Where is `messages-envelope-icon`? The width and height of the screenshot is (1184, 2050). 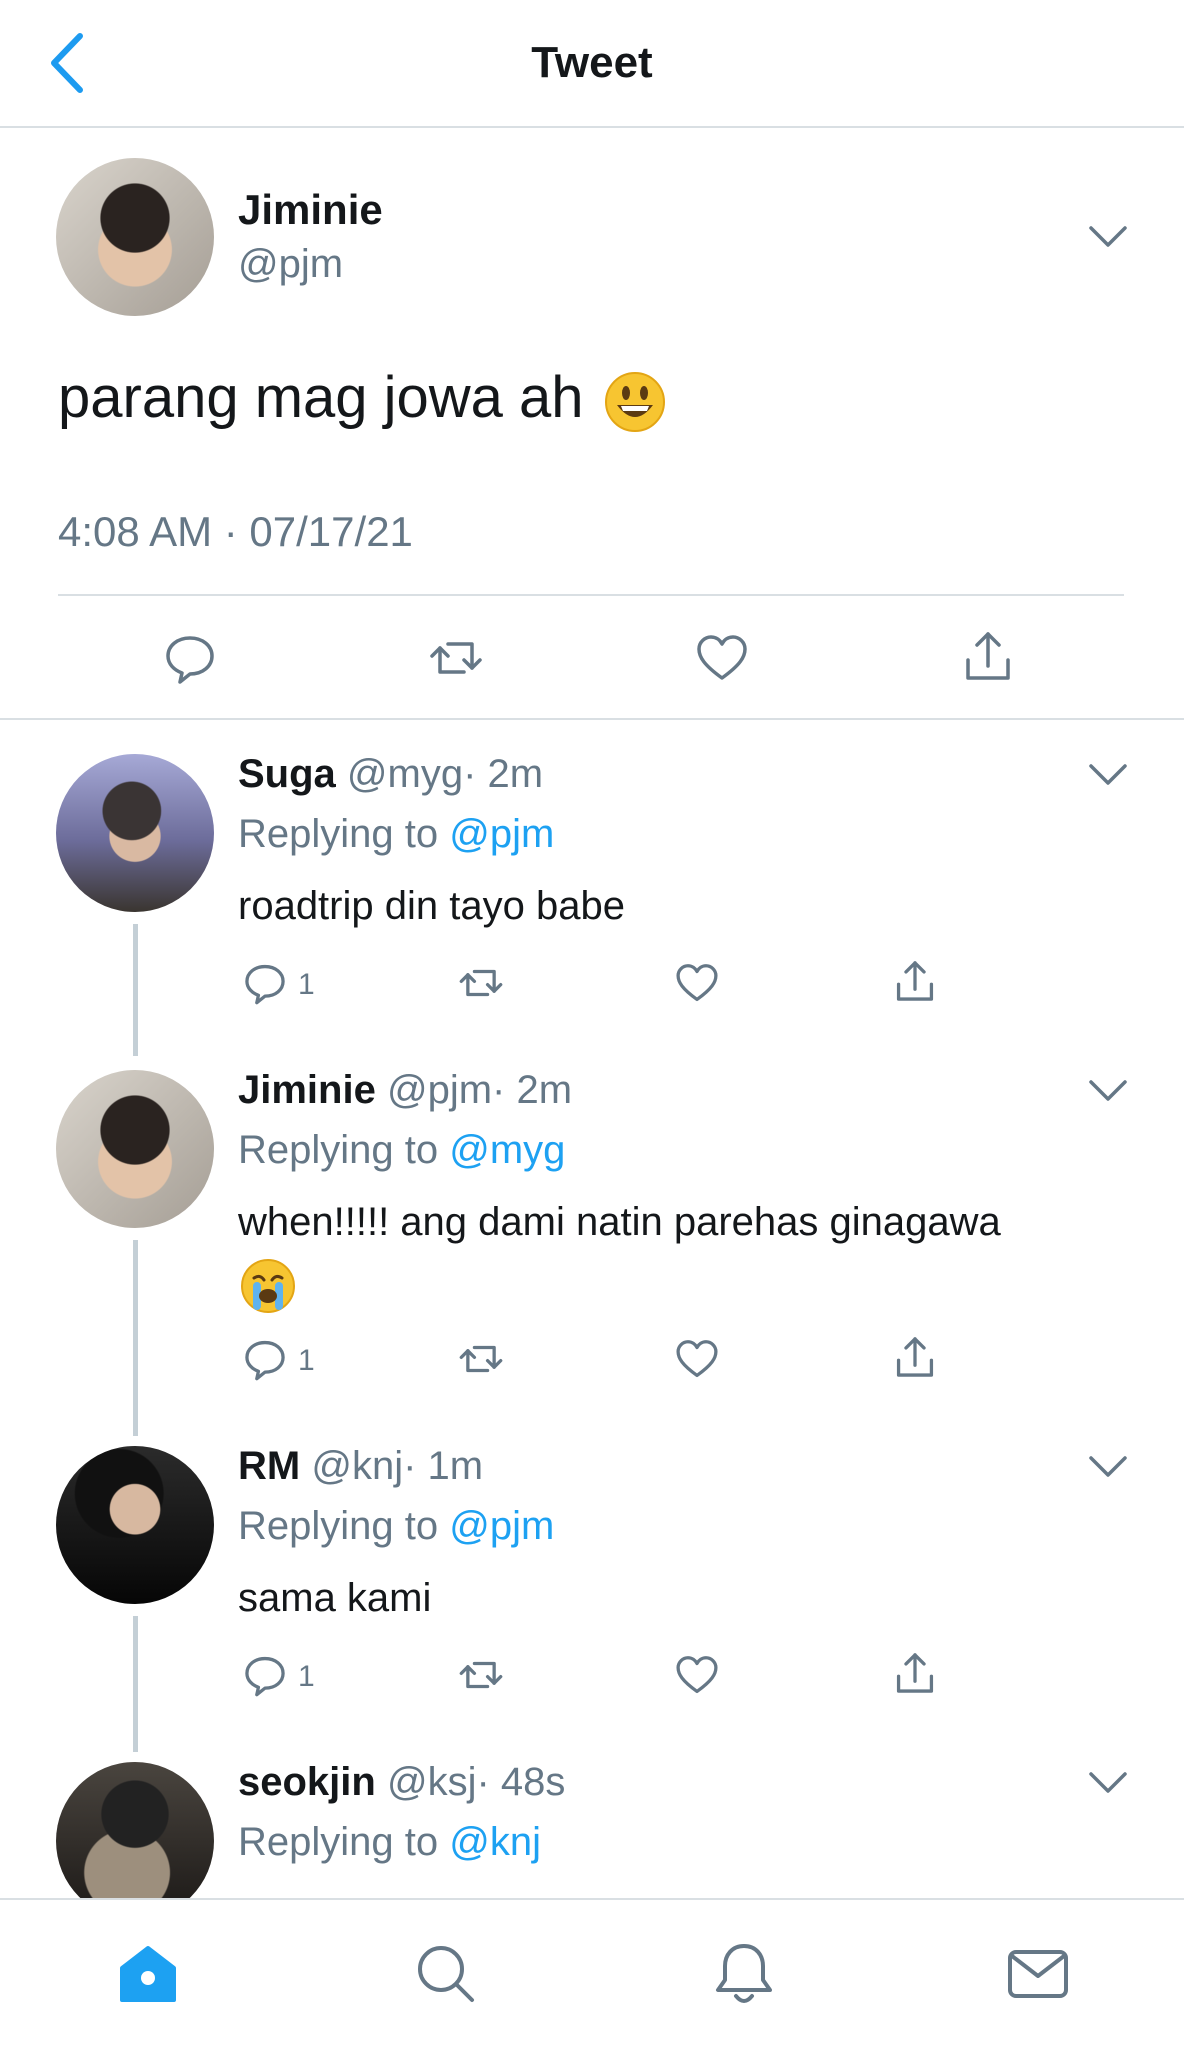
messages-envelope-icon is located at coordinates (1038, 1974).